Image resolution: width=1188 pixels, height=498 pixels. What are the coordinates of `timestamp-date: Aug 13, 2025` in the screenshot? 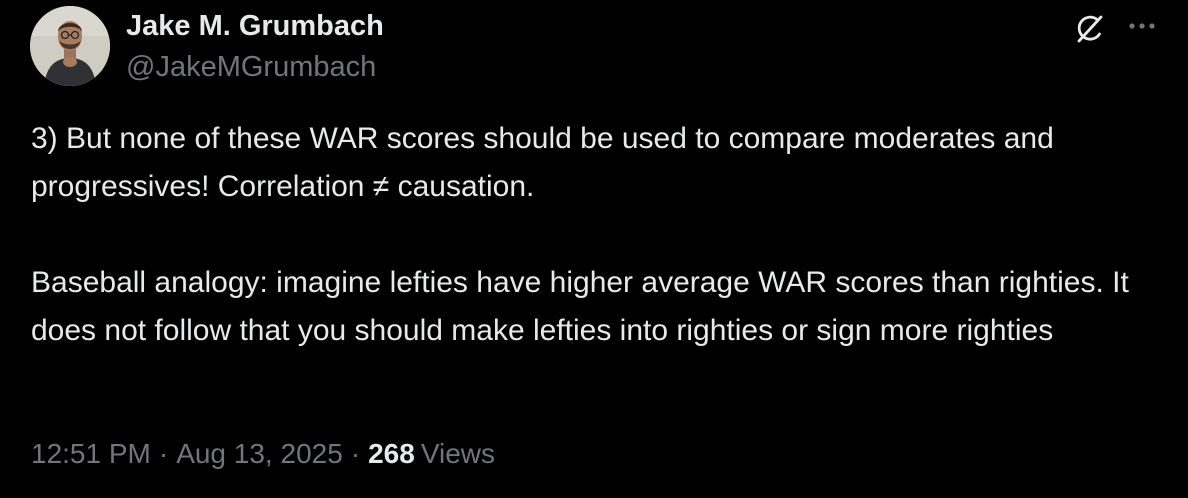 It's located at (259, 453).